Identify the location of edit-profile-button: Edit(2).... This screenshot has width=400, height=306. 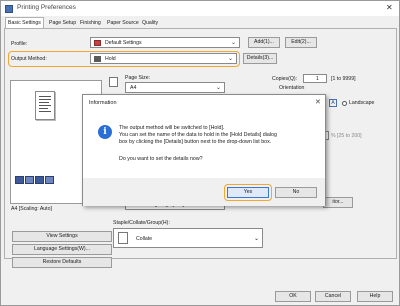
(301, 42).